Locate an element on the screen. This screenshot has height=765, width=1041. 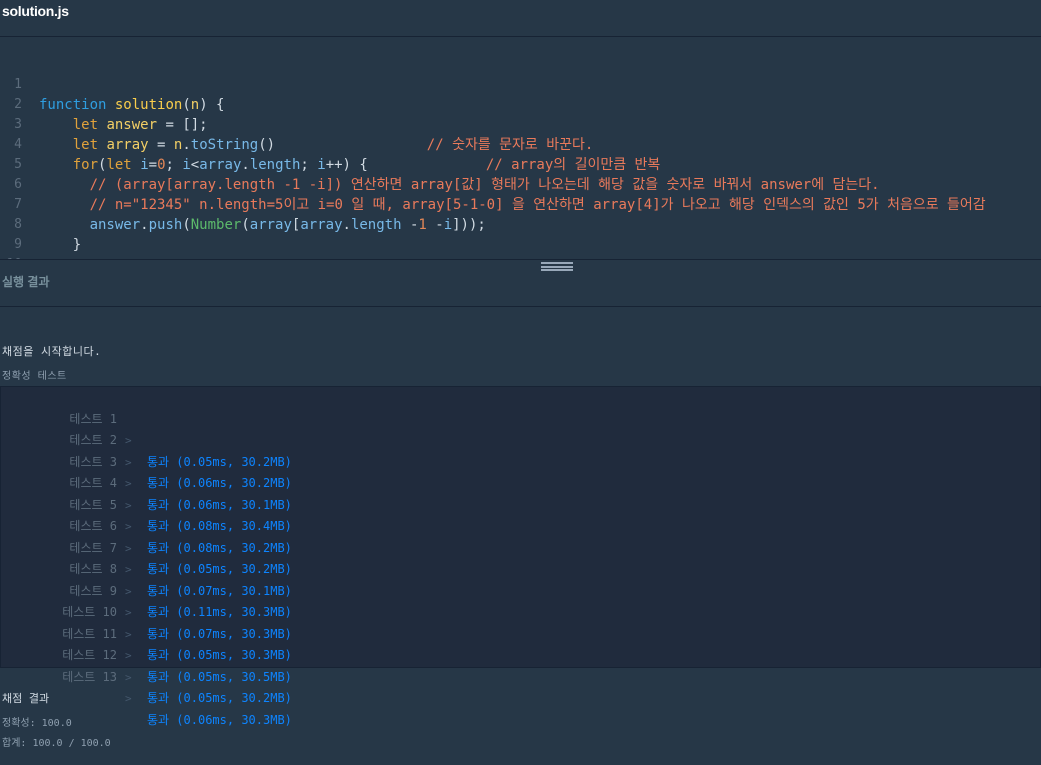
code-line: 8 } is located at coordinates (520, 224).